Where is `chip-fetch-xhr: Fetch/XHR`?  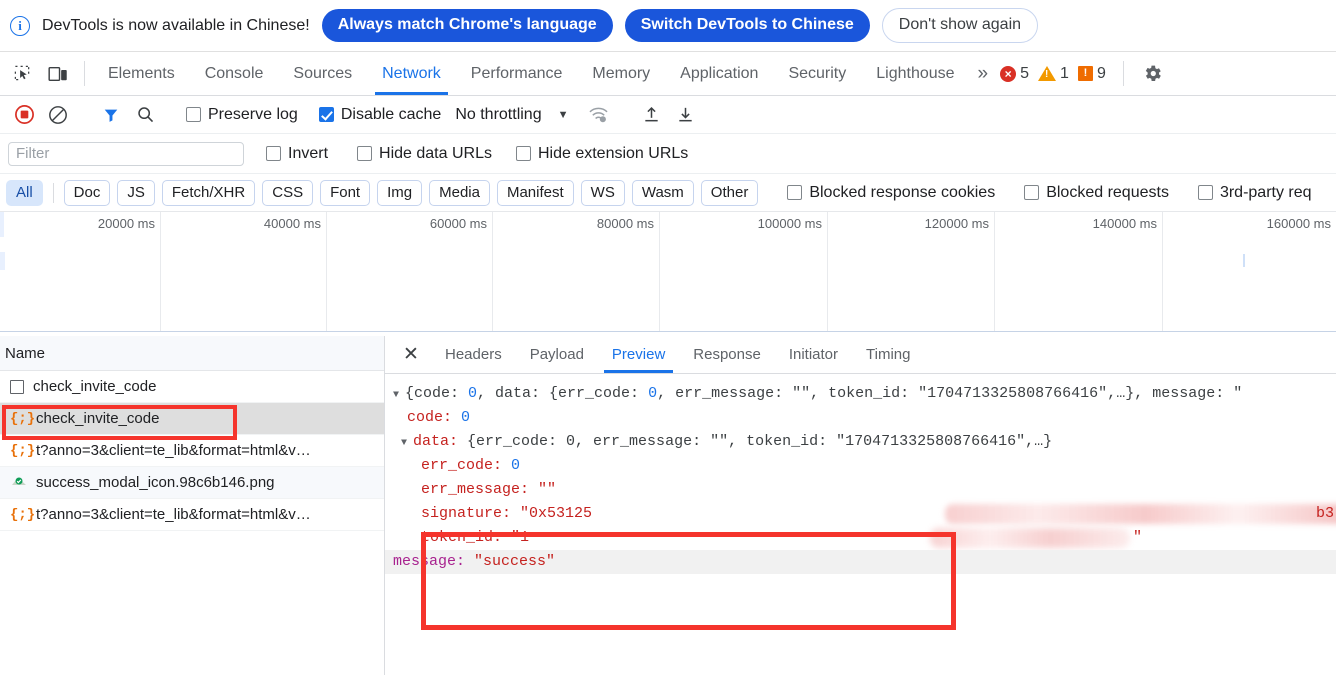 chip-fetch-xhr: Fetch/XHR is located at coordinates (208, 192).